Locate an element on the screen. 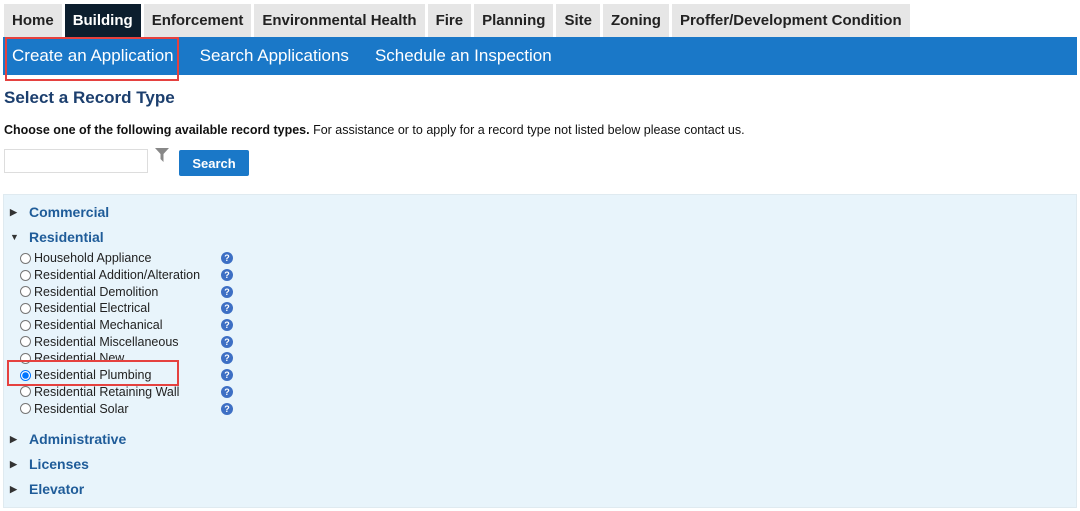 This screenshot has height=511, width=1080. record-type-option: Residential Addition/Alteration? is located at coordinates (127, 275).